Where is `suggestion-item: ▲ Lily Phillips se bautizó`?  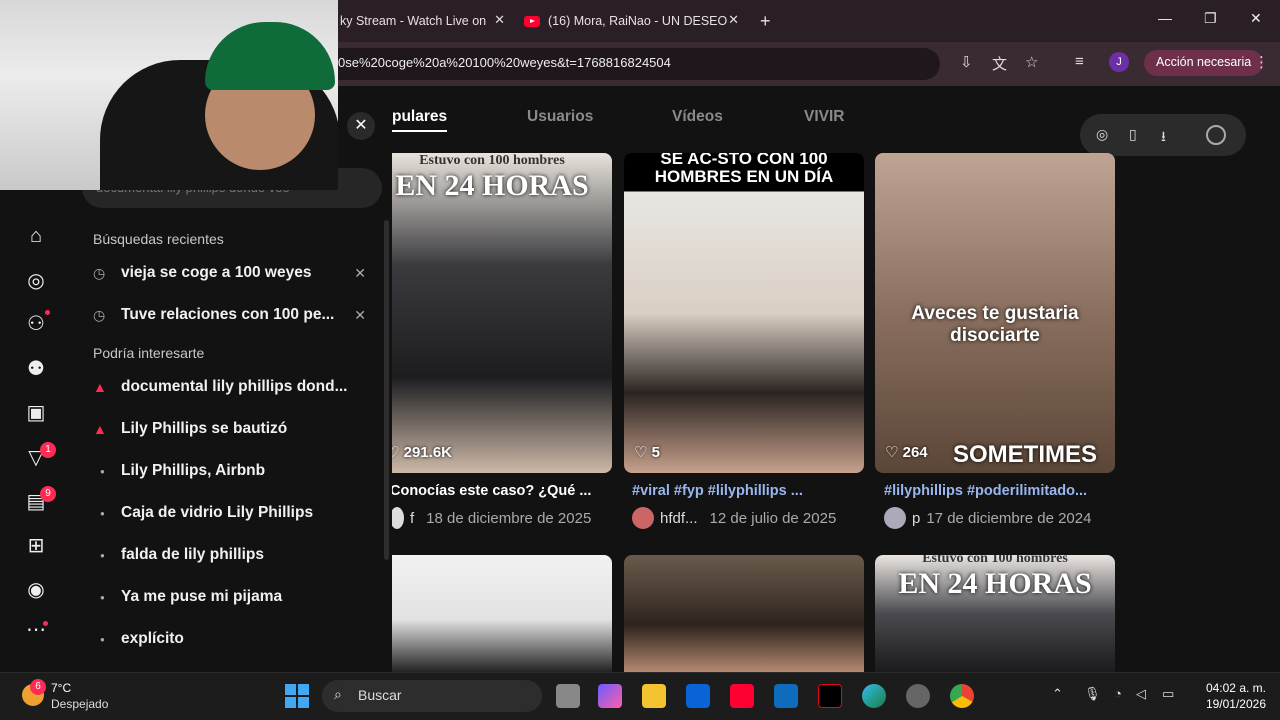
suggestion-item: ▲ Lily Phillips se bautizó is located at coordinates (230, 429).